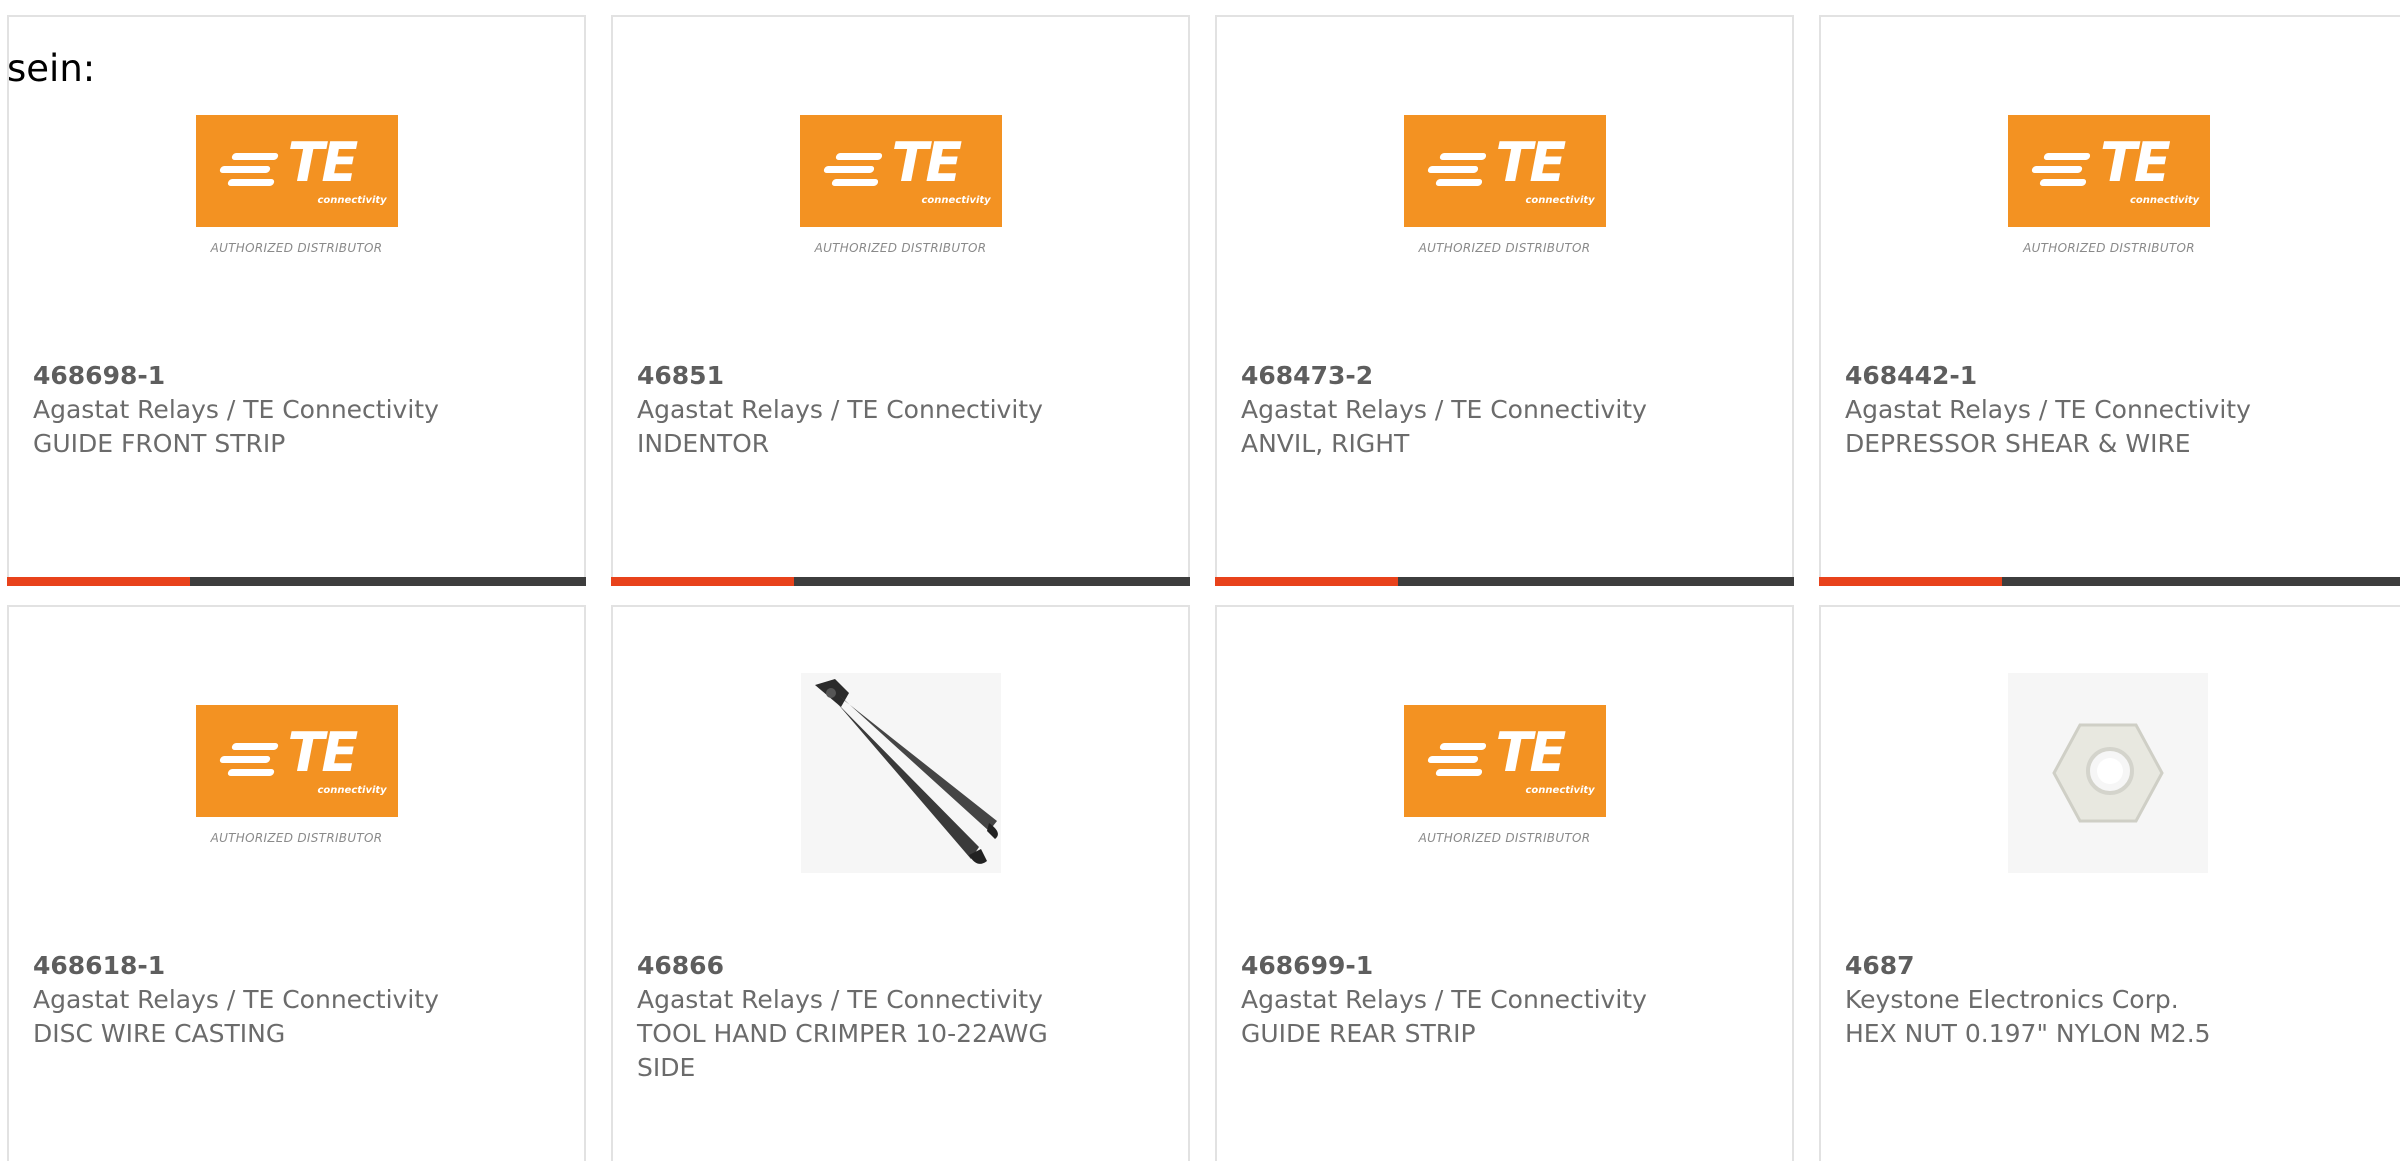  What do you see at coordinates (2012, 999) in the screenshot?
I see `manufacturer-name: Keystone Electronics Corp.` at bounding box center [2012, 999].